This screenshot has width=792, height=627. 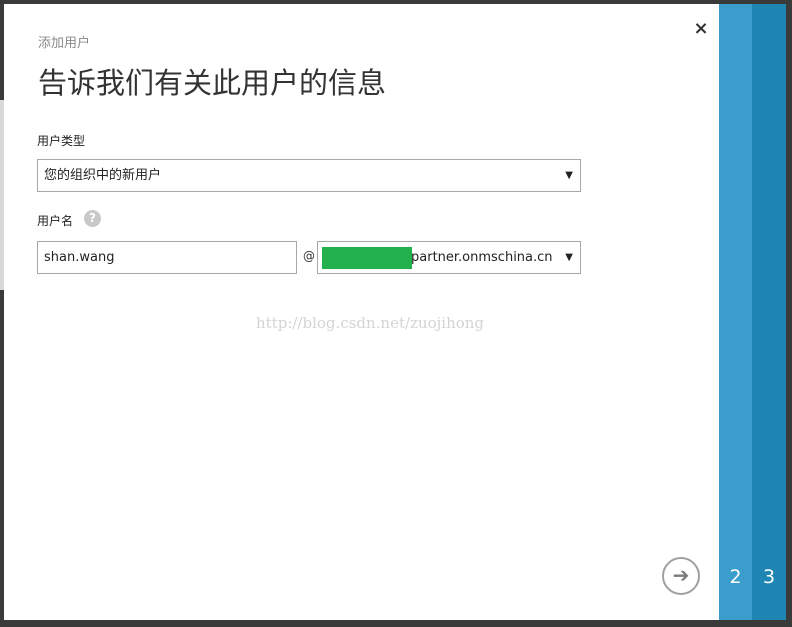 What do you see at coordinates (309, 256) in the screenshot?
I see `at-symbol: @` at bounding box center [309, 256].